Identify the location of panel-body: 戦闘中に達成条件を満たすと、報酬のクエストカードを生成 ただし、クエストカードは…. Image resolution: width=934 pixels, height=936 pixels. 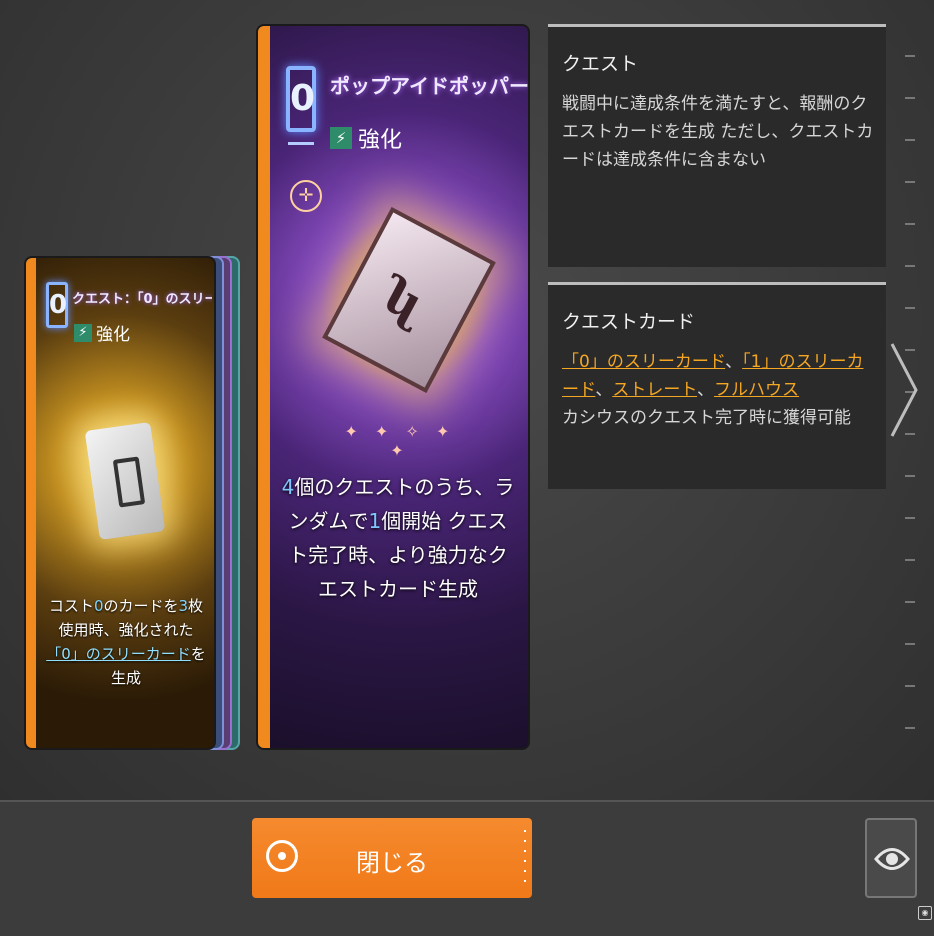
(718, 132).